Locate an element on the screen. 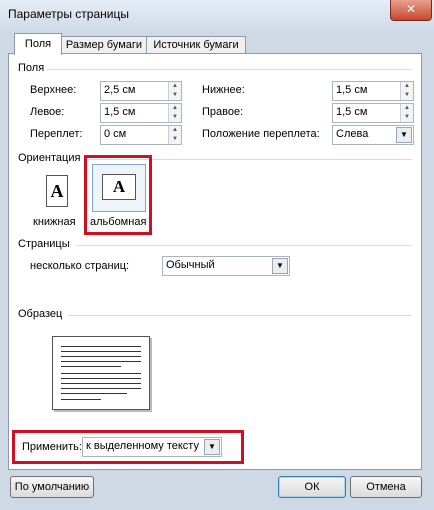  top-margin-spinner: 2,5 см ▲ ▼ is located at coordinates (141, 91).